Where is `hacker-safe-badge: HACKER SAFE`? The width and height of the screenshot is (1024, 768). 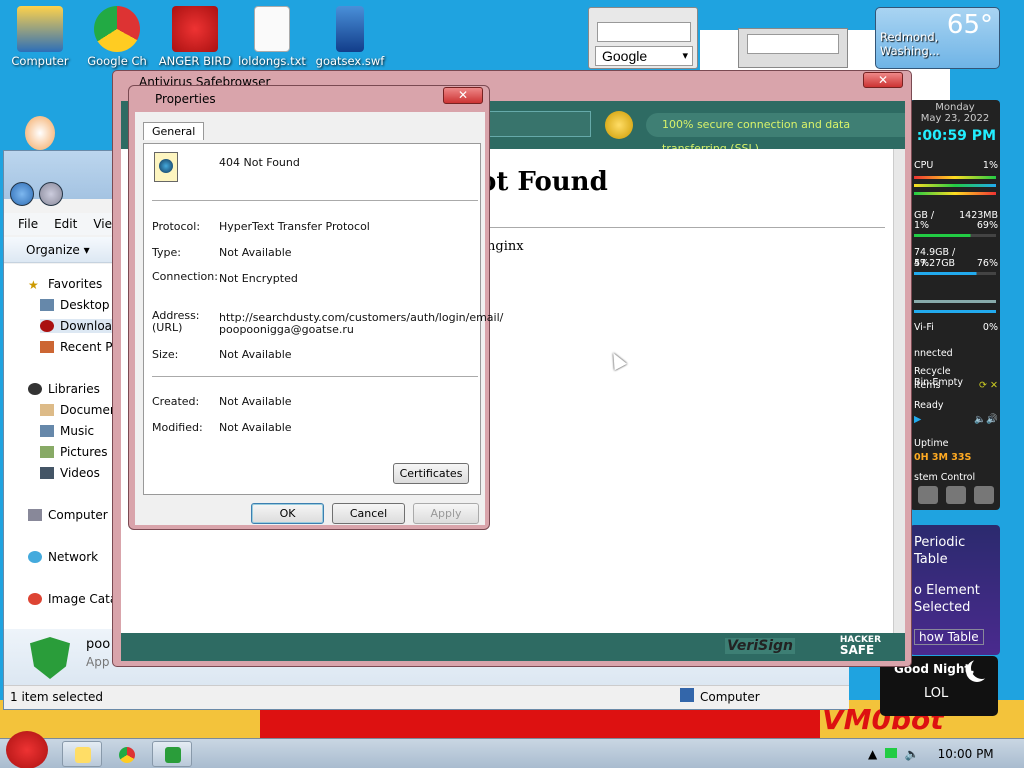 hacker-safe-badge: HACKER SAFE is located at coordinates (860, 646).